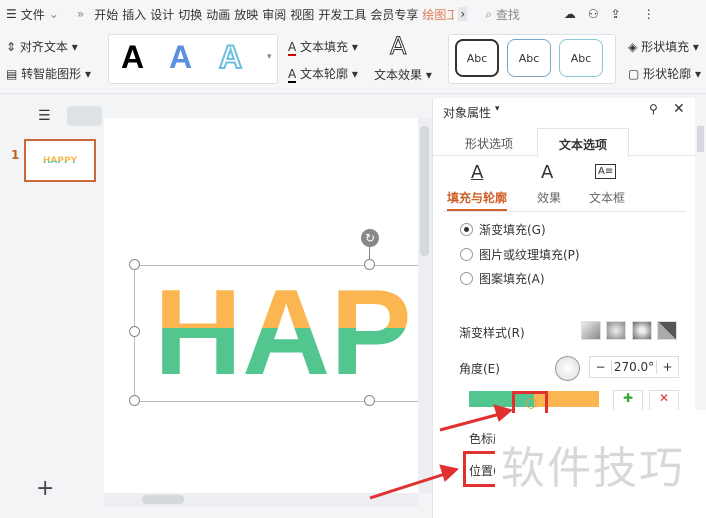 The width and height of the screenshot is (706, 518). What do you see at coordinates (441, 452) in the screenshot?
I see `annotation-arrows` at bounding box center [441, 452].